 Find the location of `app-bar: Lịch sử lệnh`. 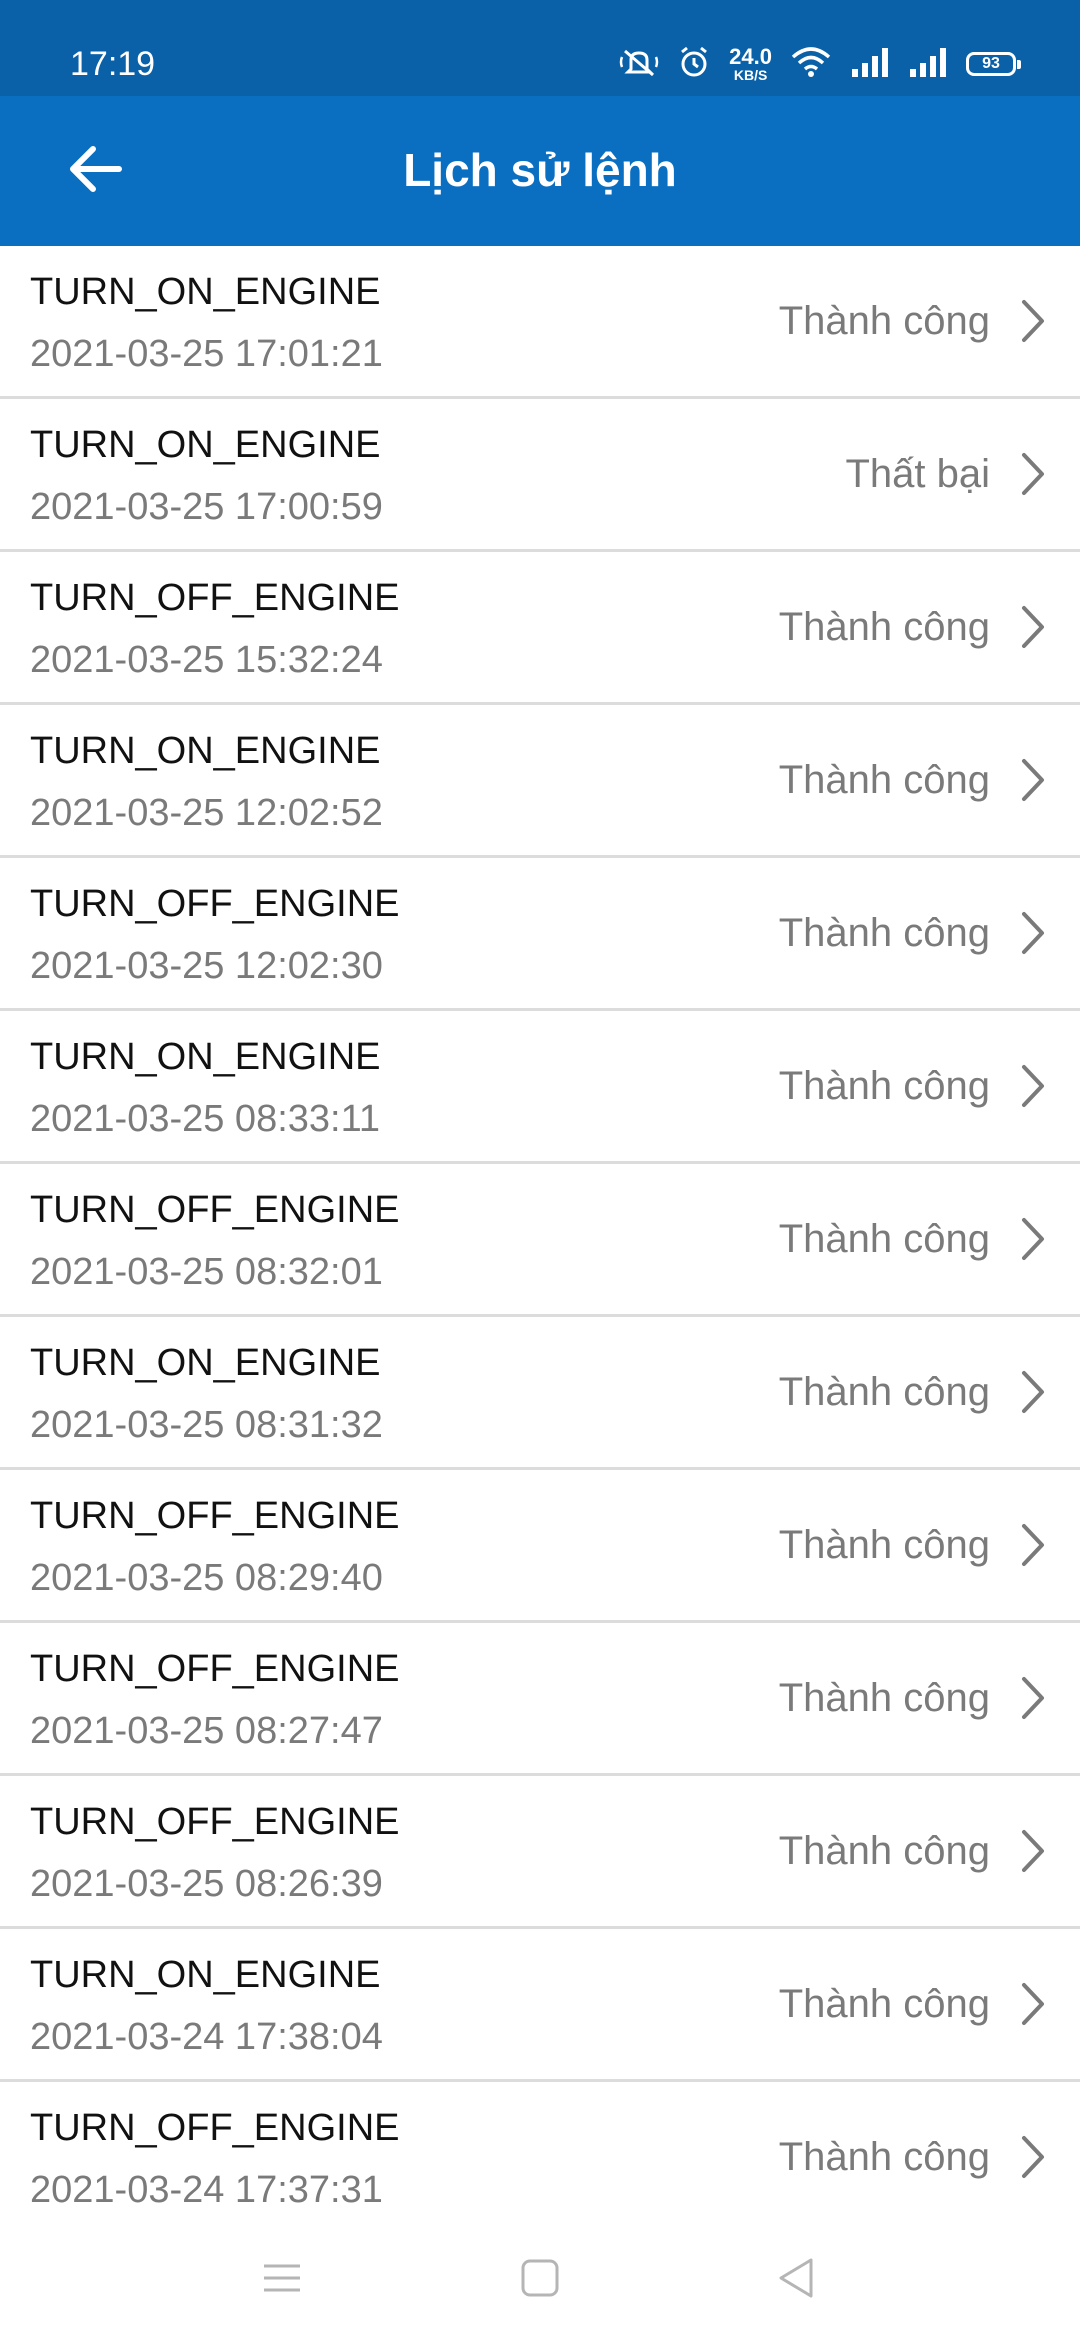

app-bar: Lịch sử lệnh is located at coordinates (540, 171).